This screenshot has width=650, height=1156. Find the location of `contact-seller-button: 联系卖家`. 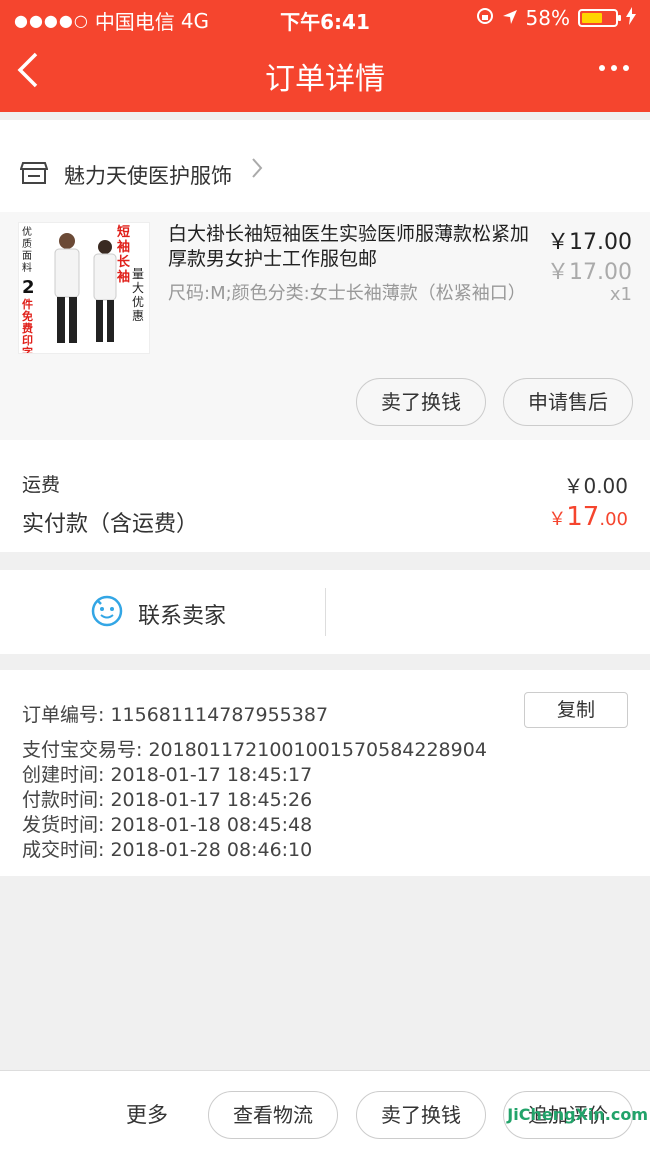

contact-seller-button: 联系卖家 is located at coordinates (182, 614).